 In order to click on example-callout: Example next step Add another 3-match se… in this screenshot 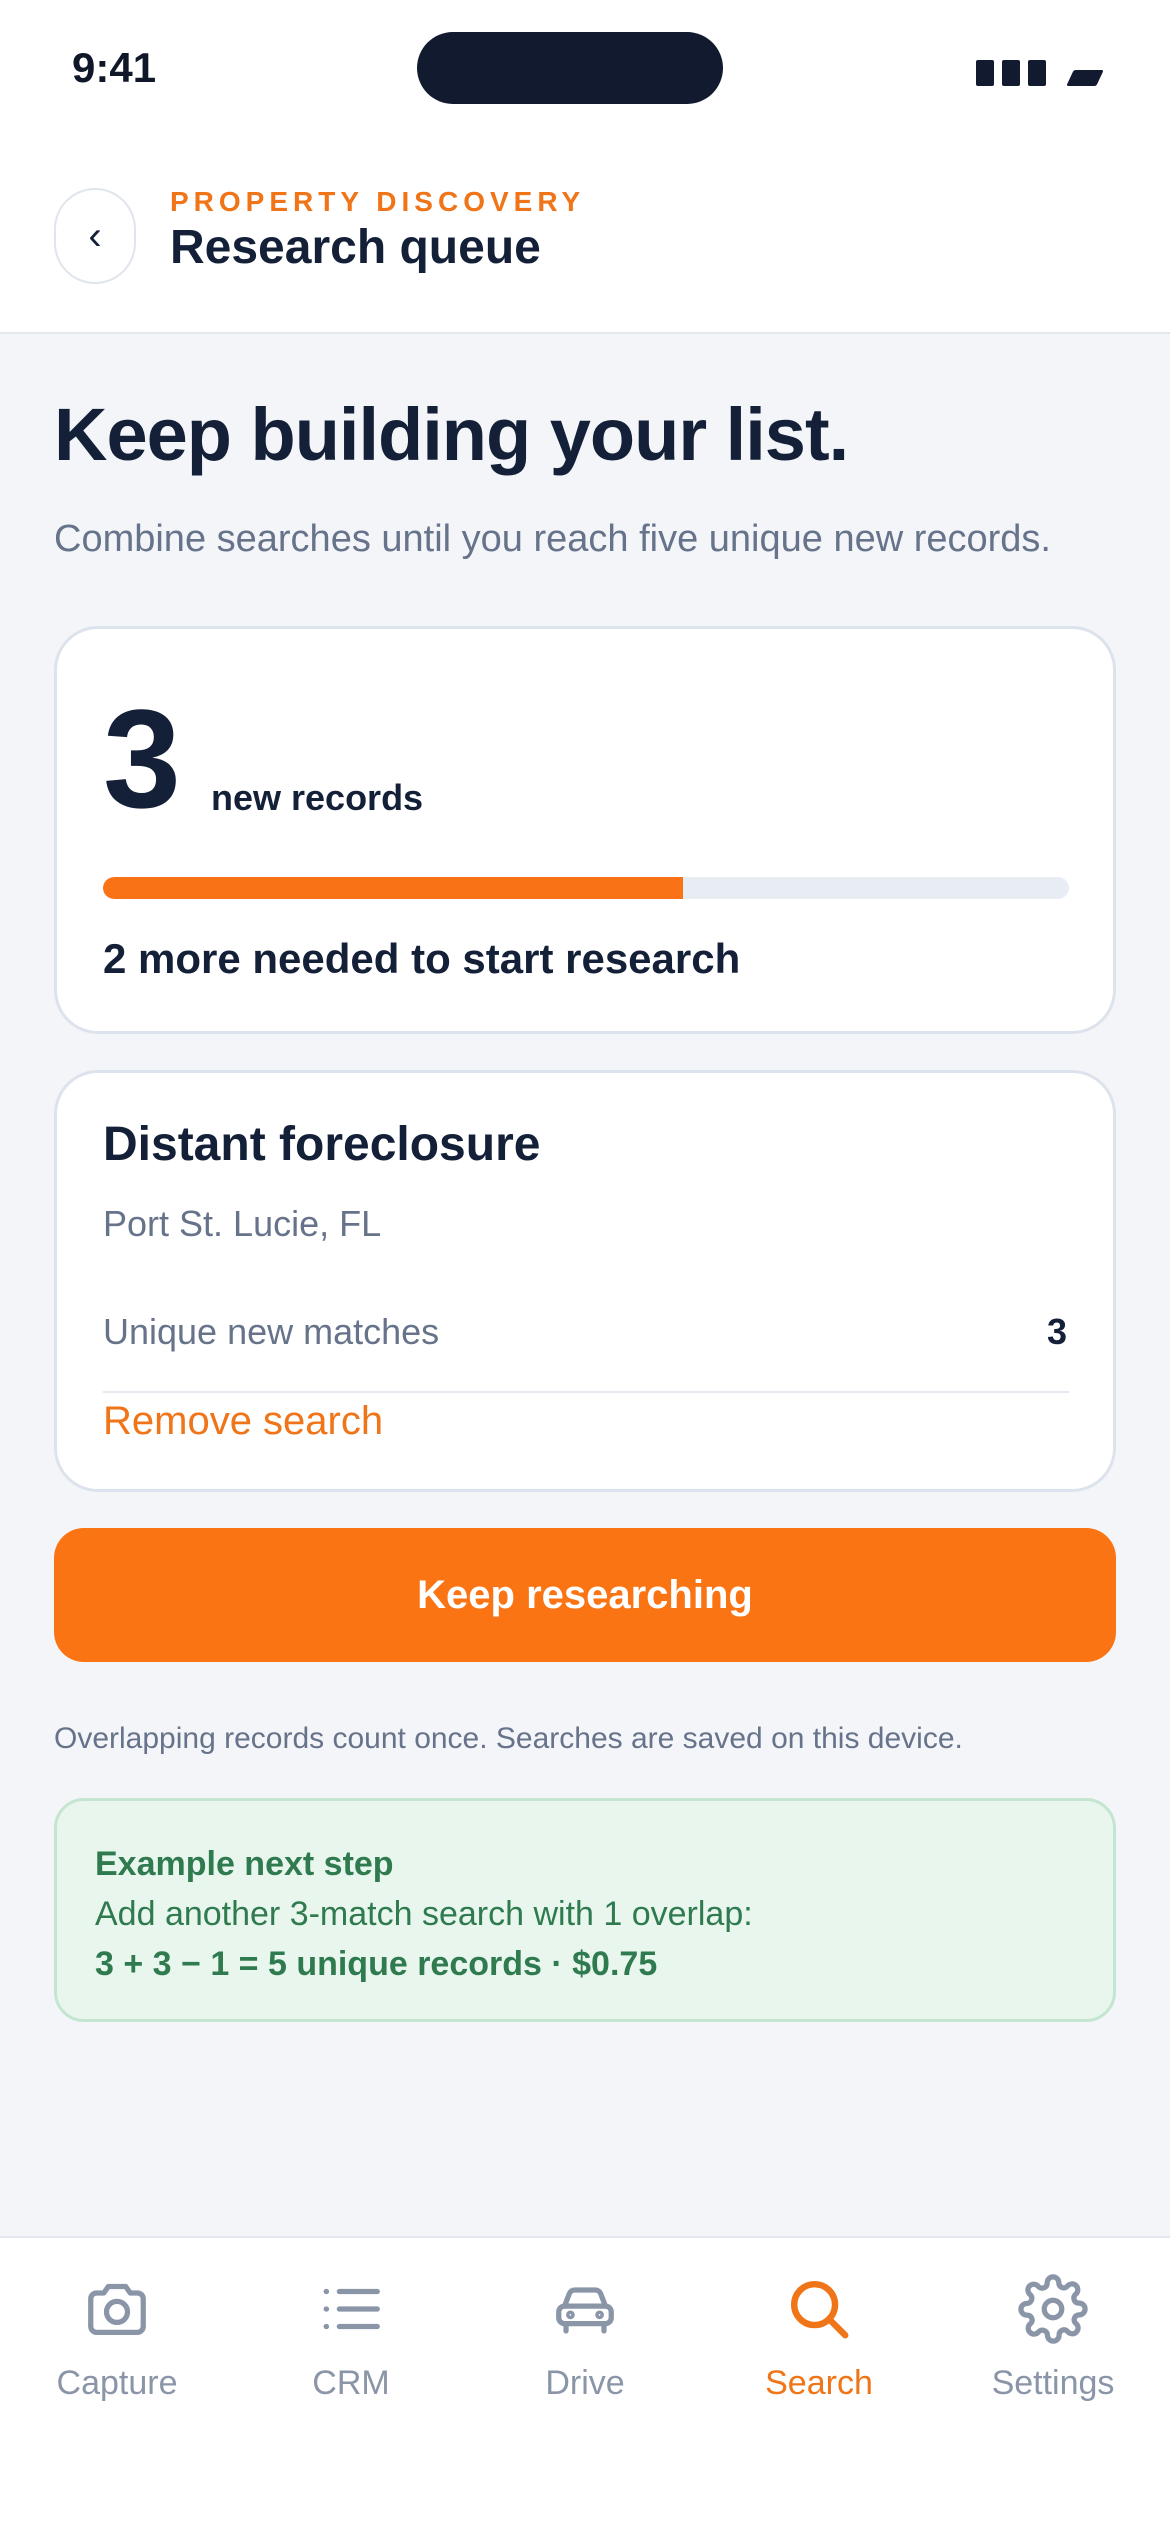, I will do `click(585, 1910)`.